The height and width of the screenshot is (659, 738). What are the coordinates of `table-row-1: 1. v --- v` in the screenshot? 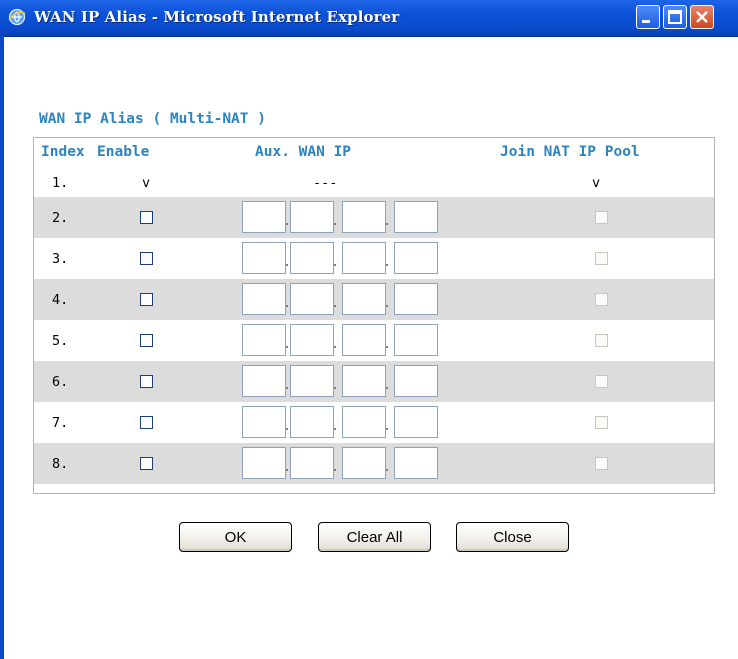 It's located at (374, 183).